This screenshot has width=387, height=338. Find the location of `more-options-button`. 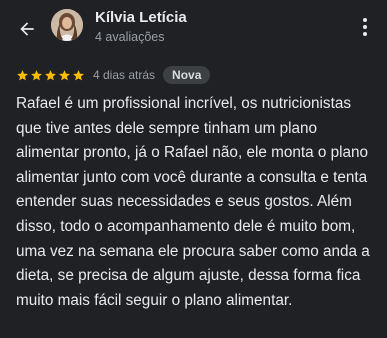

more-options-button is located at coordinates (365, 27).